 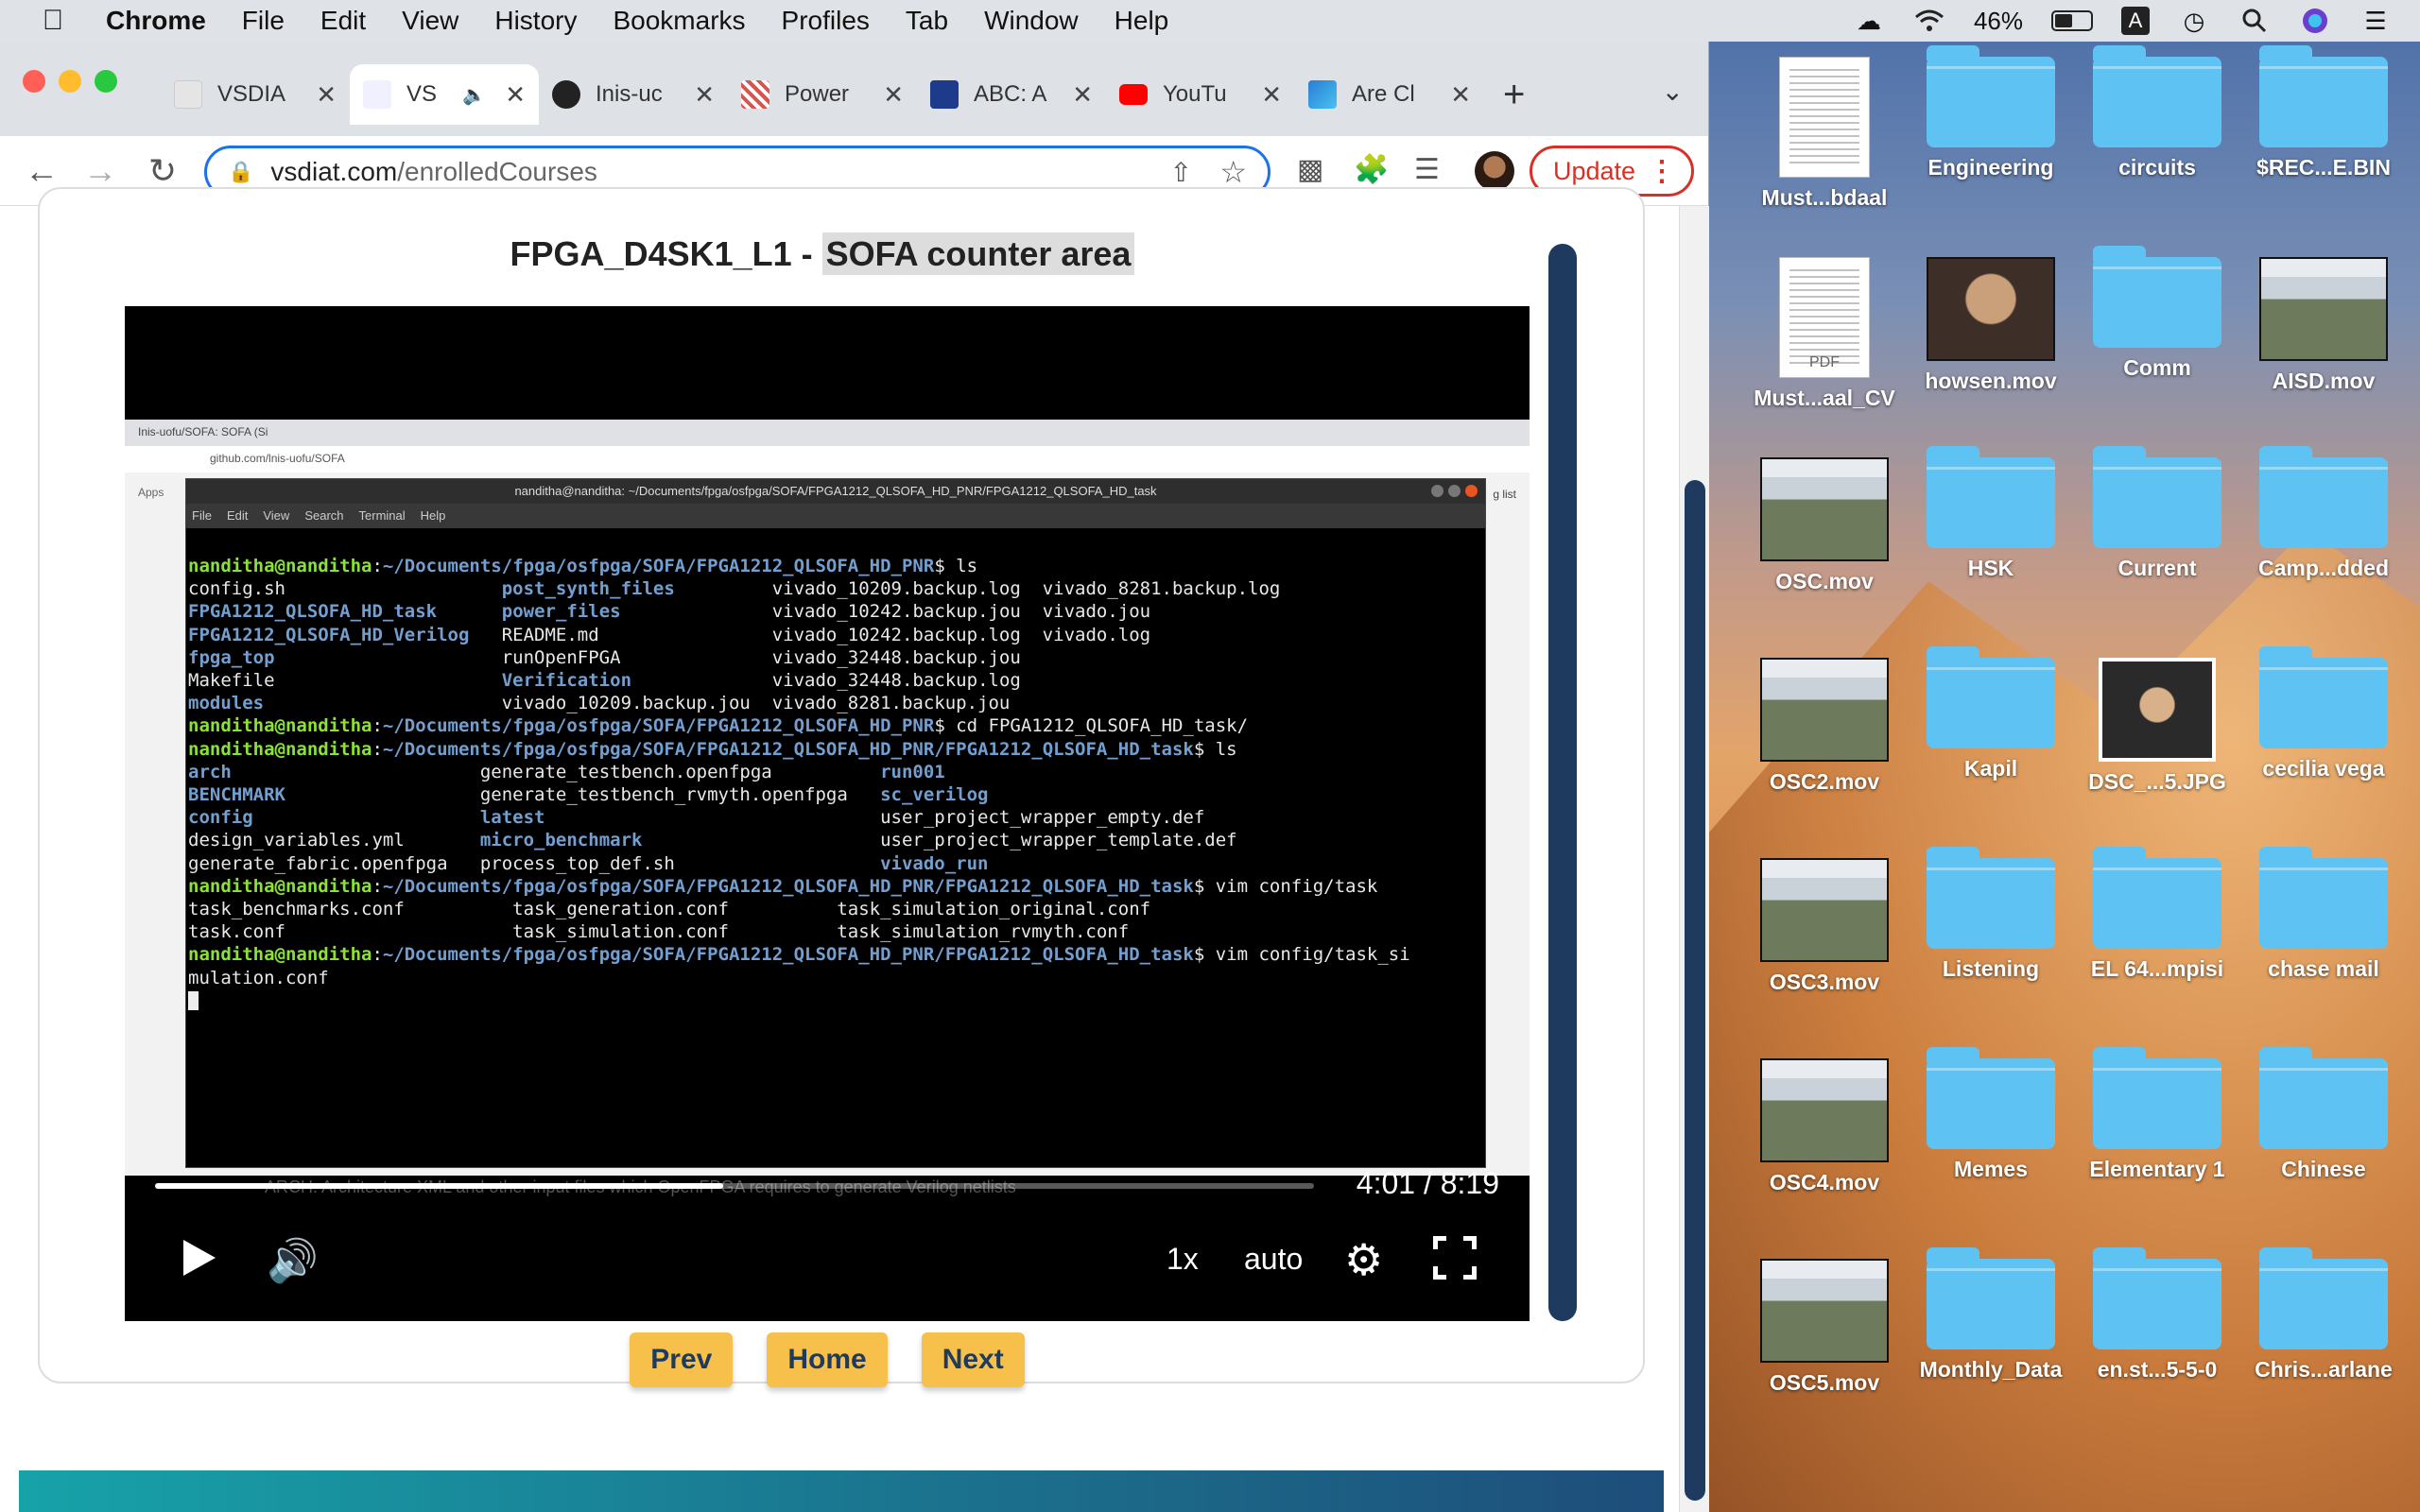 What do you see at coordinates (1824, 117) in the screenshot?
I see `document-icon` at bounding box center [1824, 117].